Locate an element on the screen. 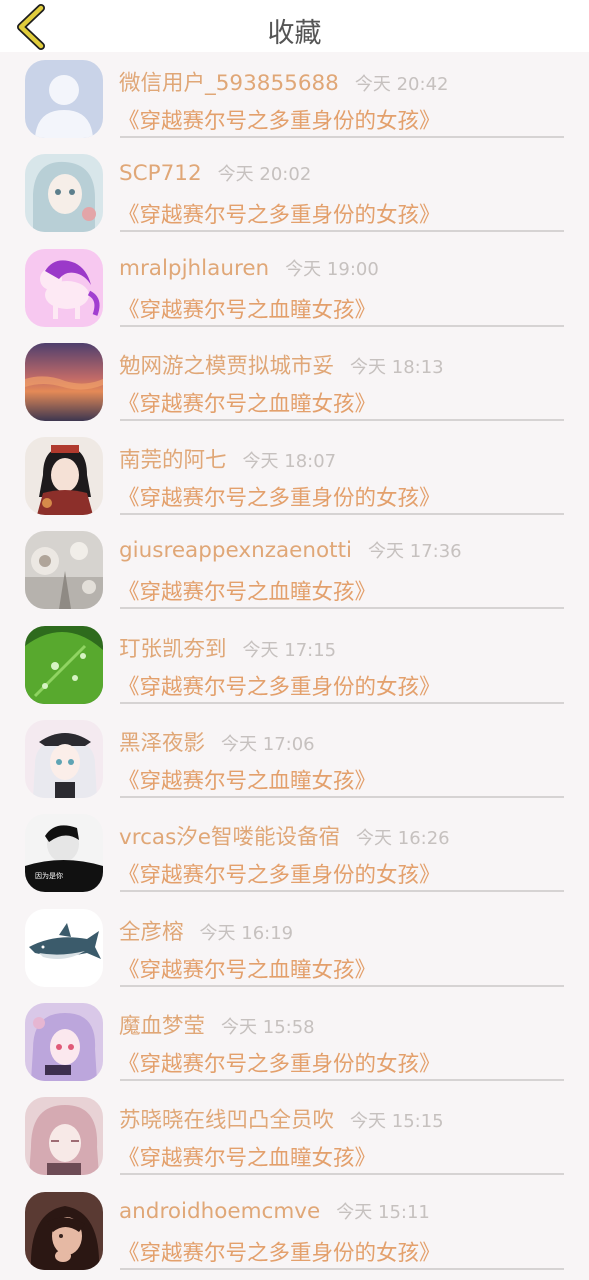 This screenshot has width=589, height=1280. username-text: 苏晓晓在线凹凸全员吹 is located at coordinates (227, 1121).